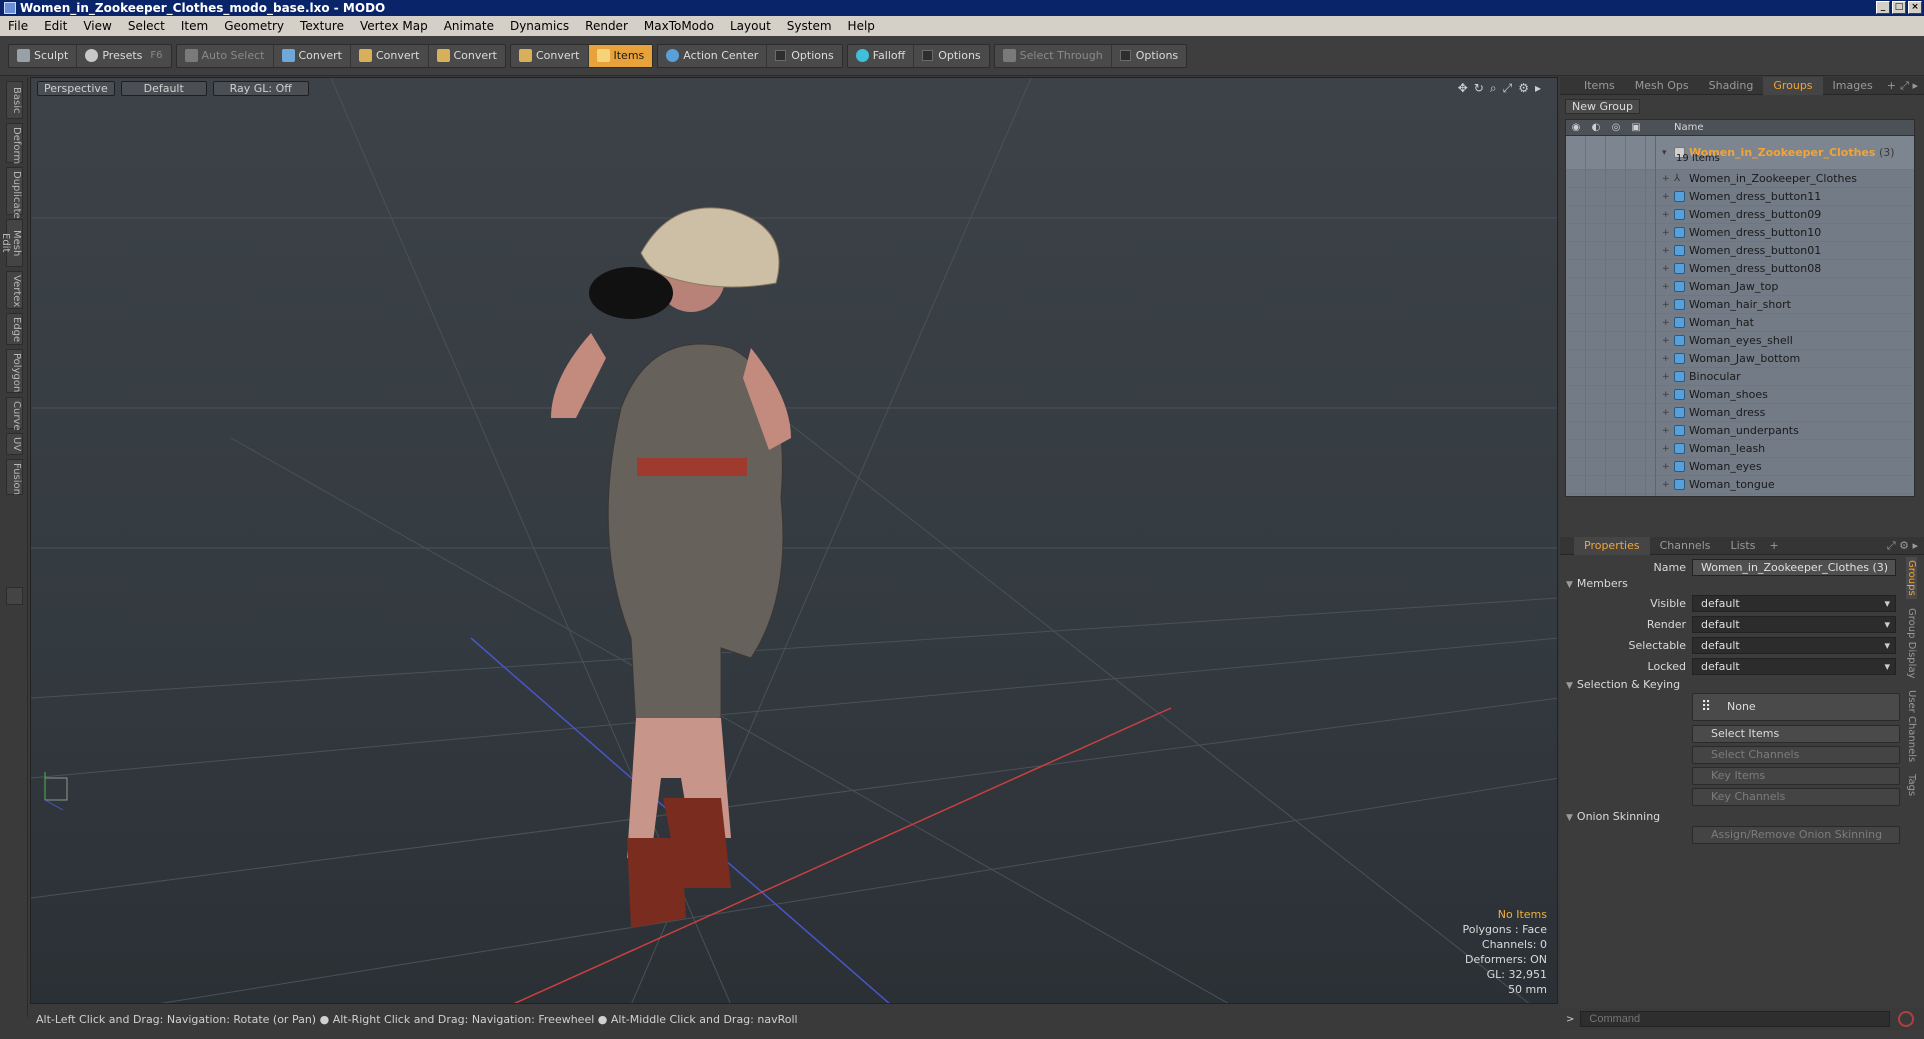  Describe the element at coordinates (14, 193) in the screenshot. I see `tab-duplicate: Duplicate` at that location.